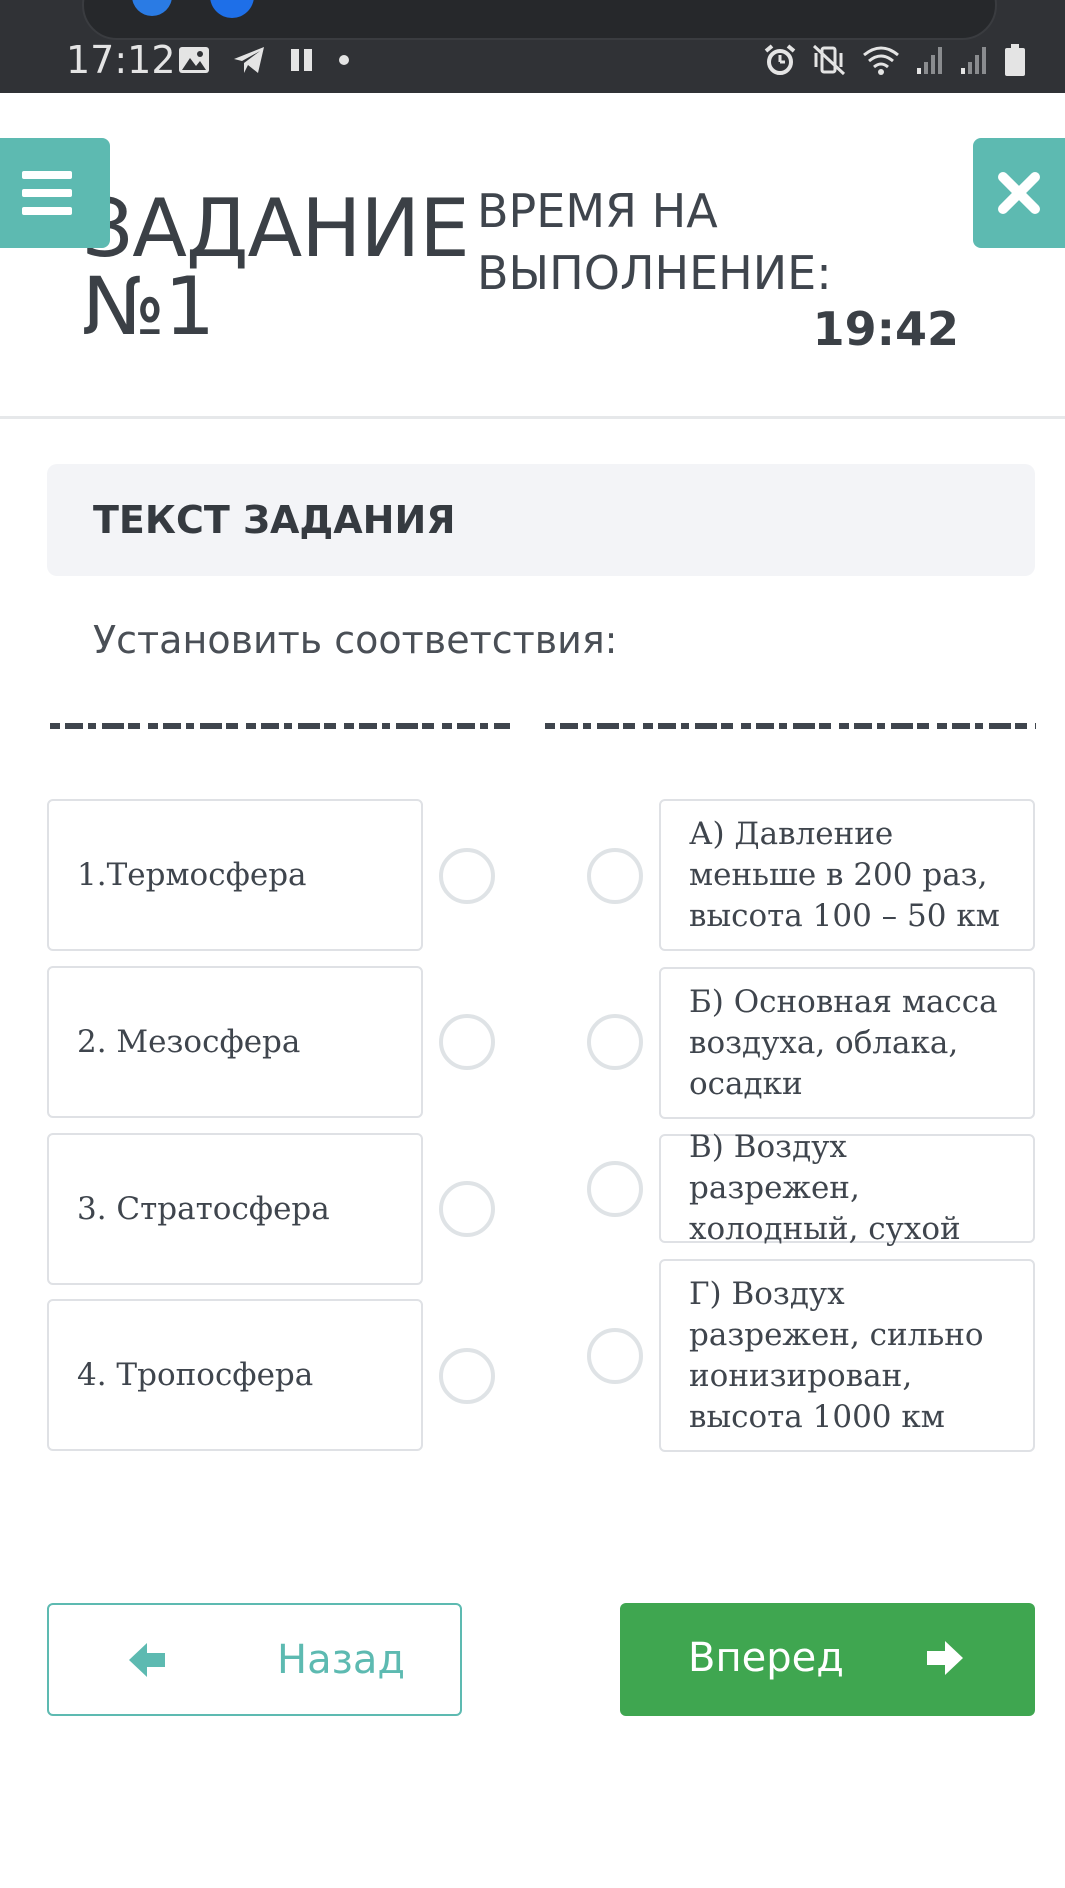  I want to click on task-instruction: Установить соответствия:, so click(355, 640).